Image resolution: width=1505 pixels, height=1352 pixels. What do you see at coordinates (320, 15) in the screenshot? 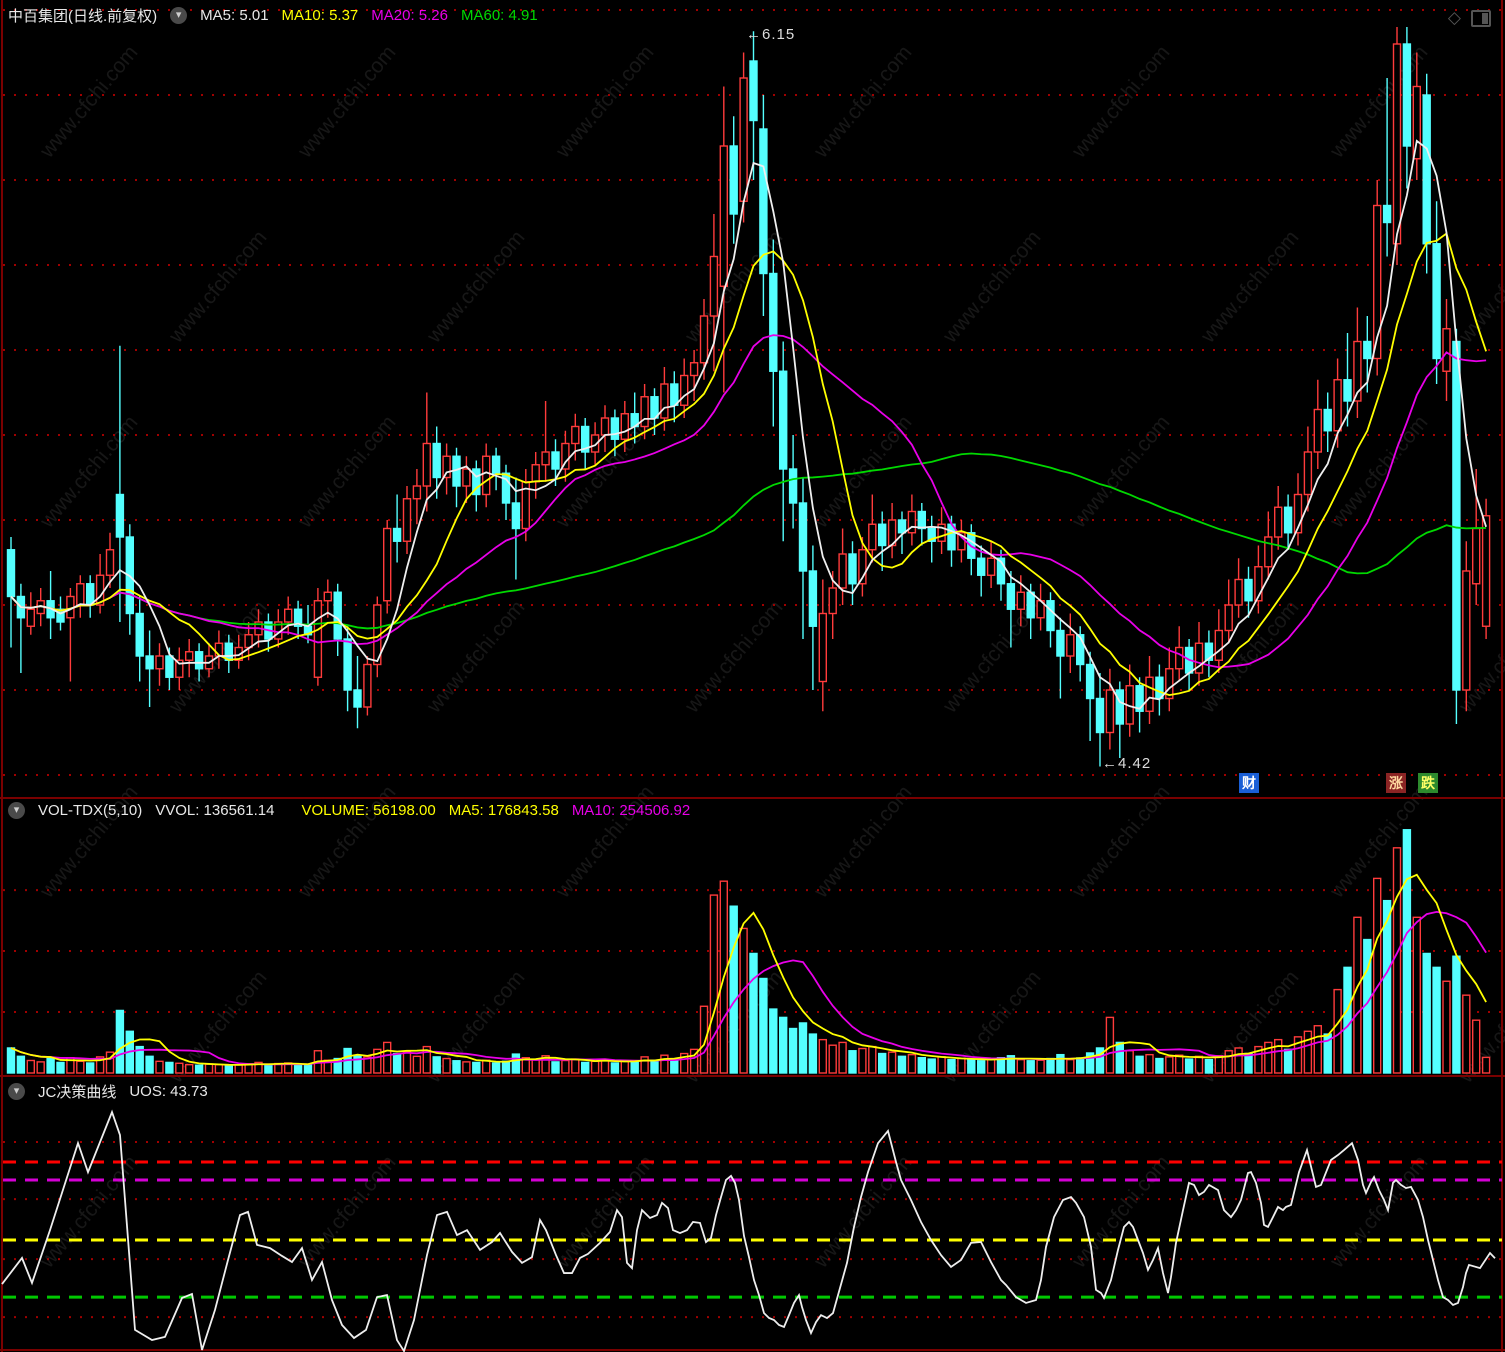
I see `ma10-label: MA10: 5.37` at bounding box center [320, 15].